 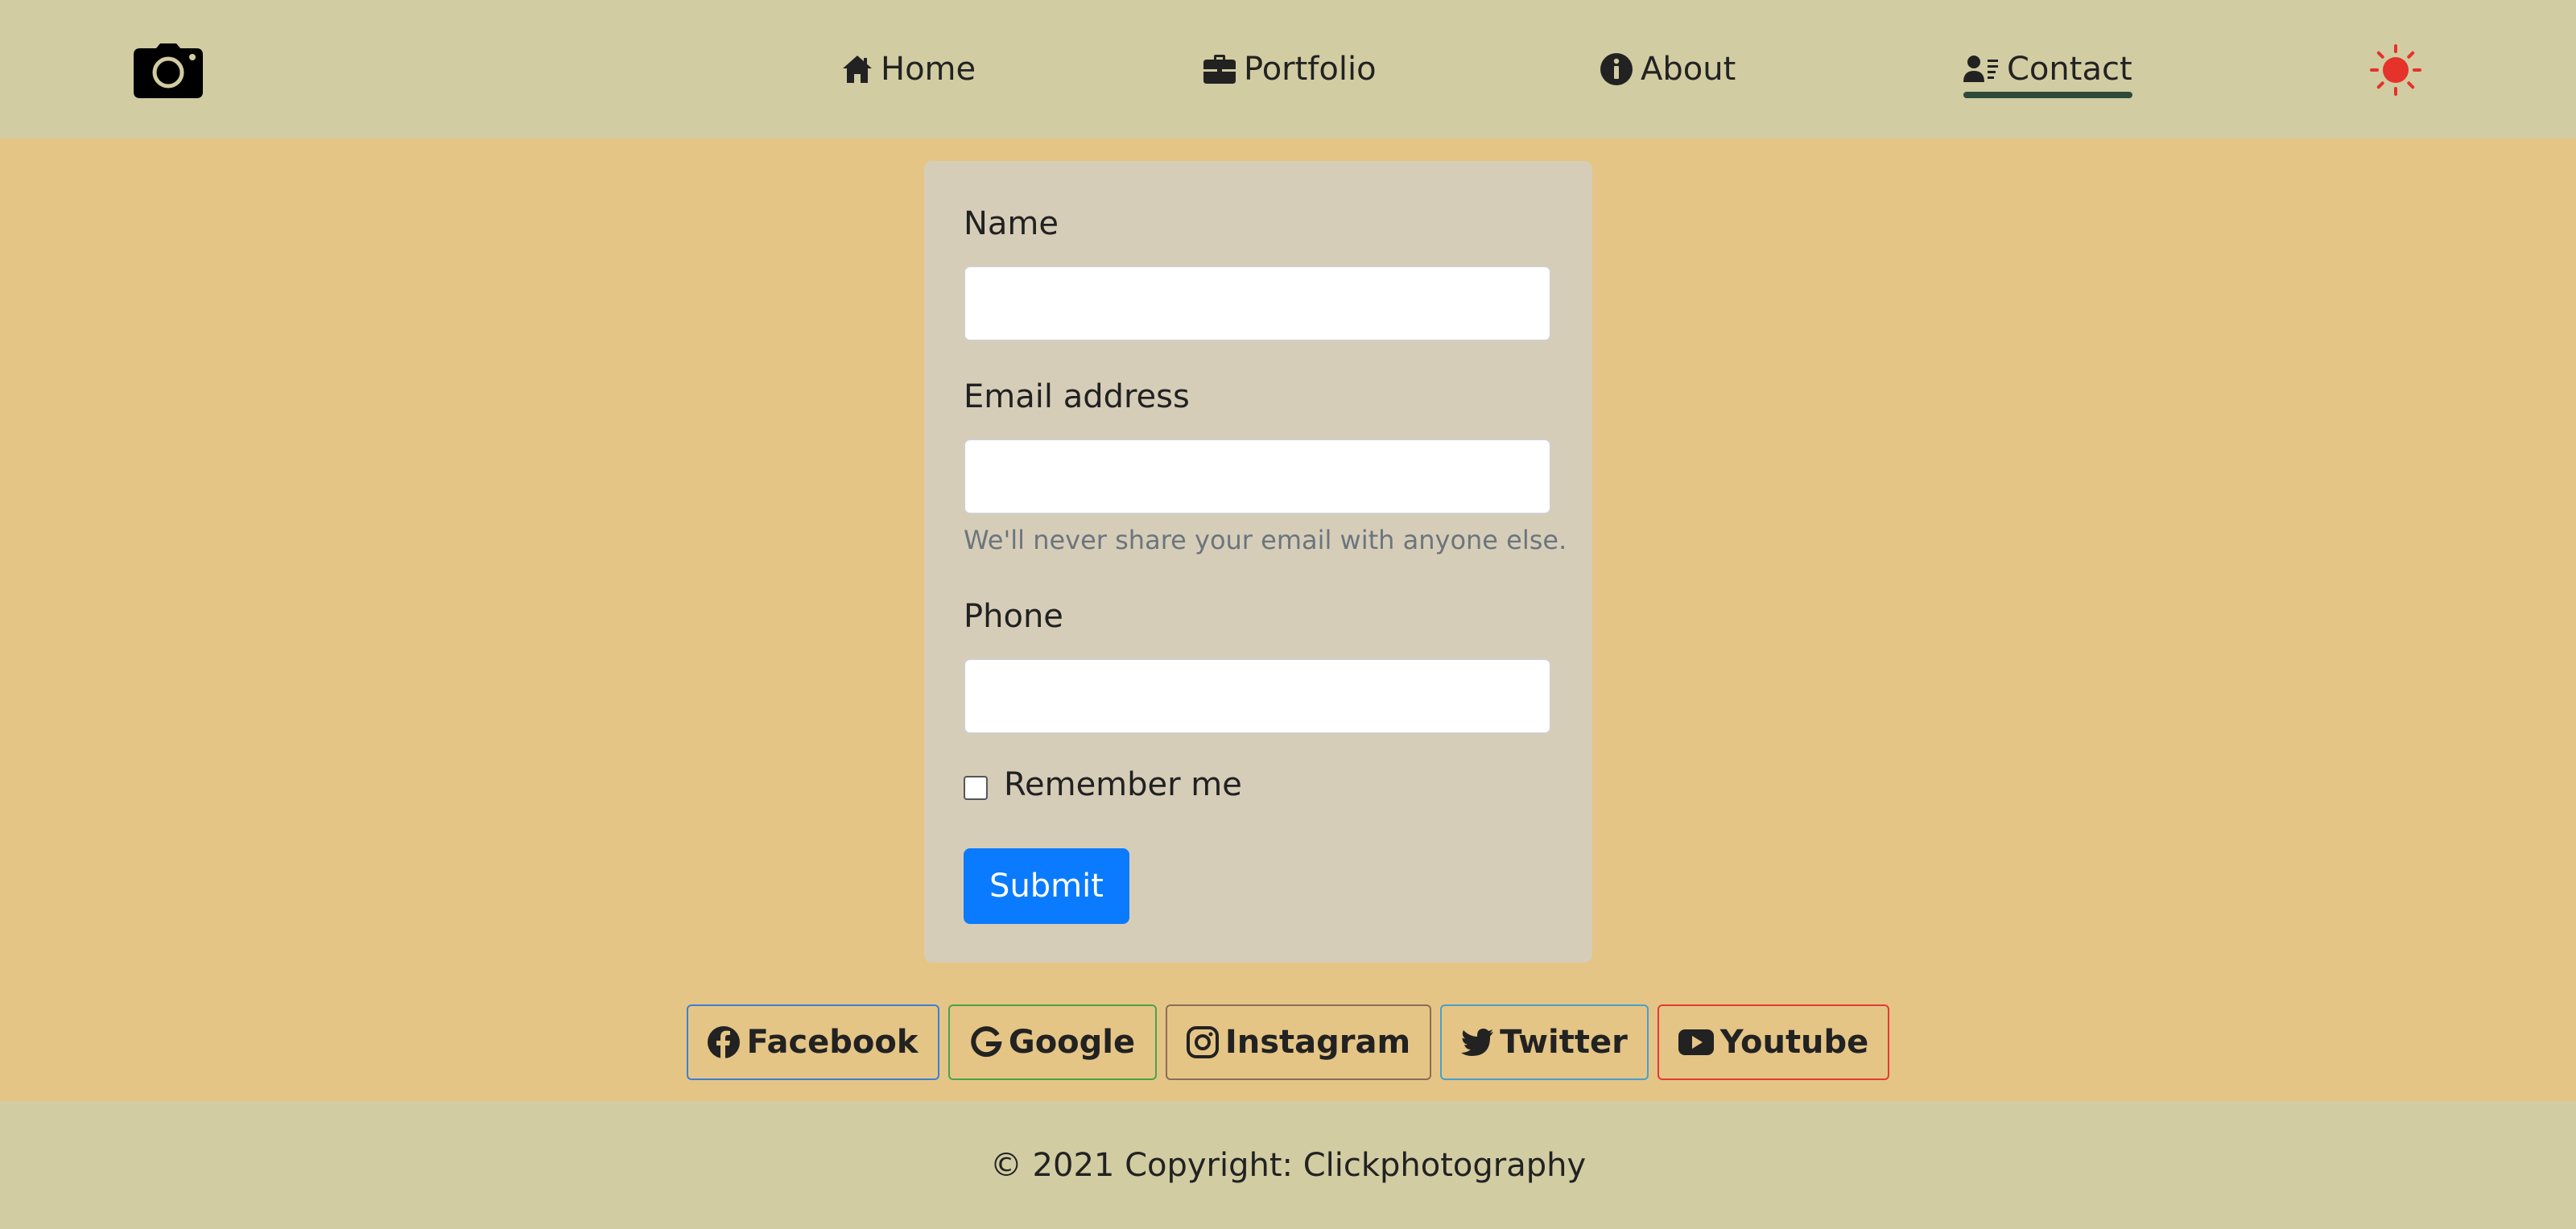 What do you see at coordinates (1981, 70) in the screenshot?
I see `contact-card-icon` at bounding box center [1981, 70].